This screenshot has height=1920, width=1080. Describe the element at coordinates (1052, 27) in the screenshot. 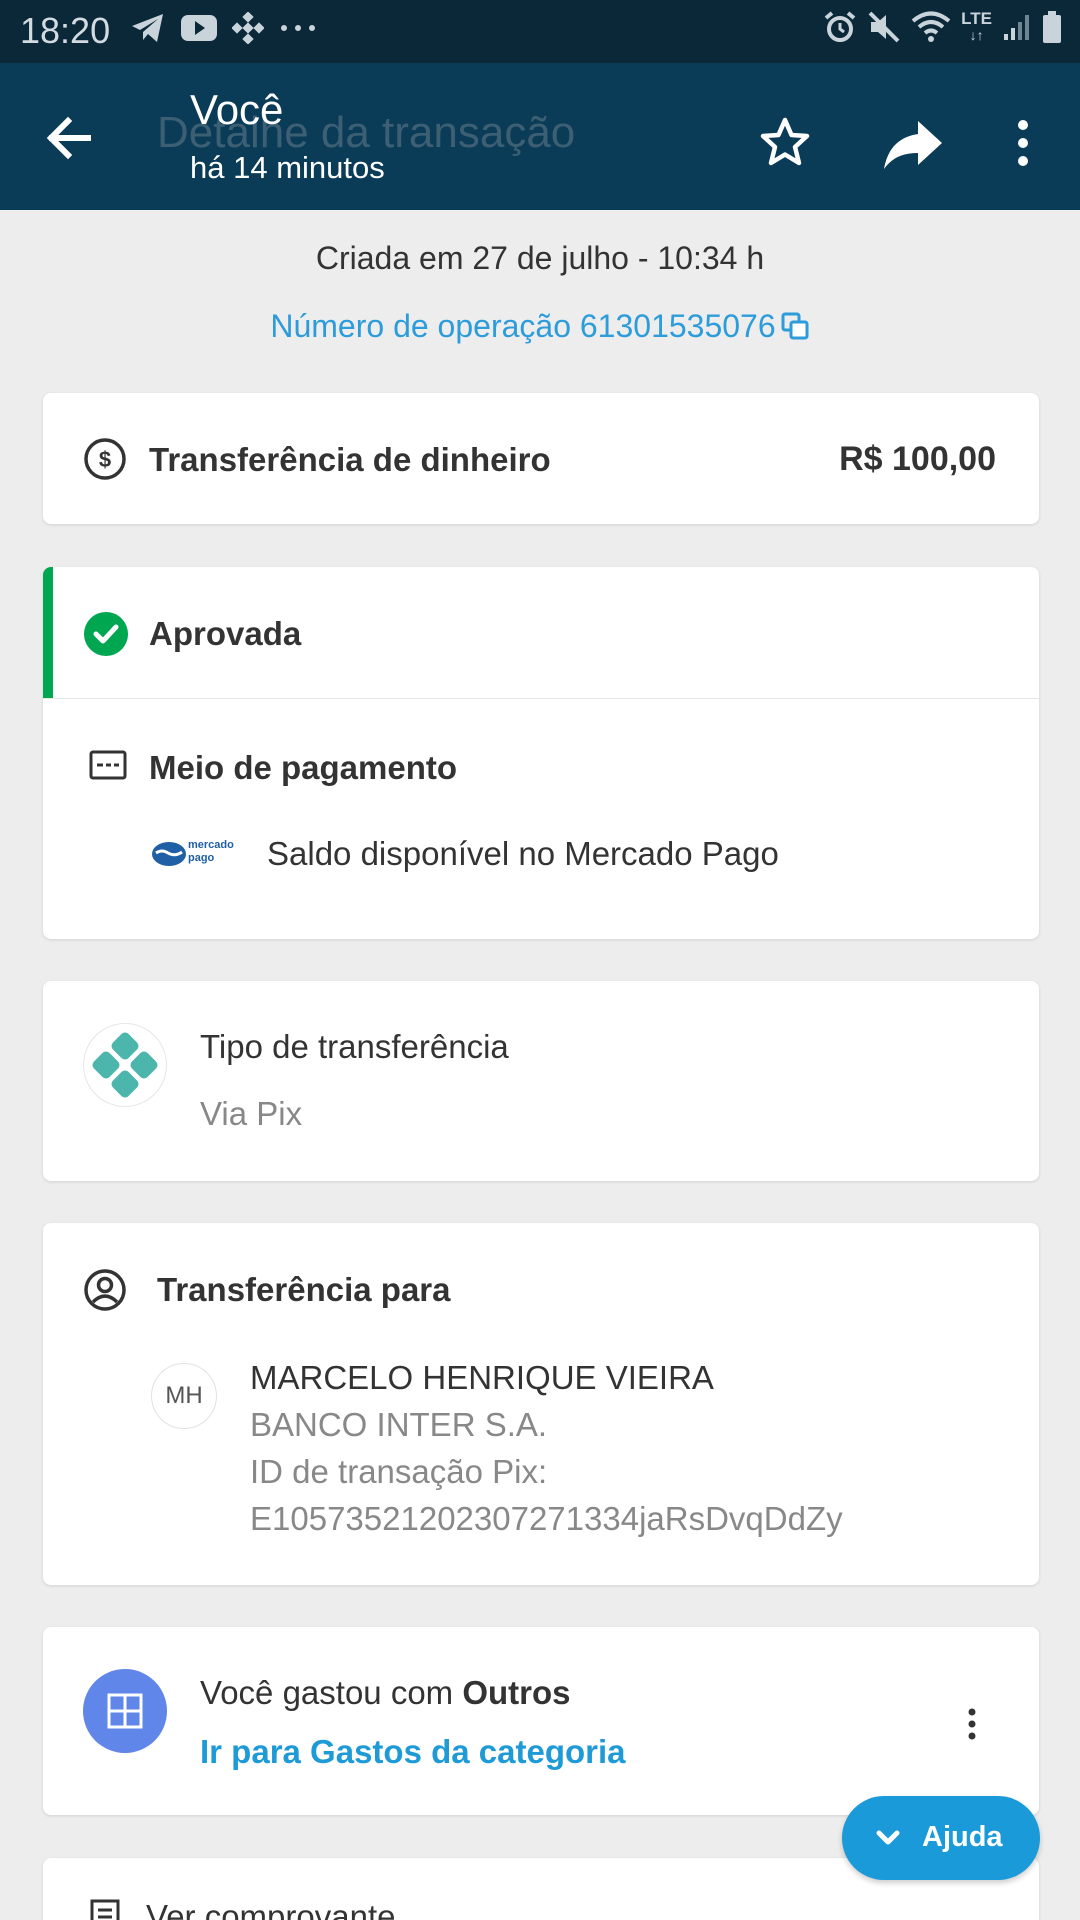

I see `battery-icon` at that location.